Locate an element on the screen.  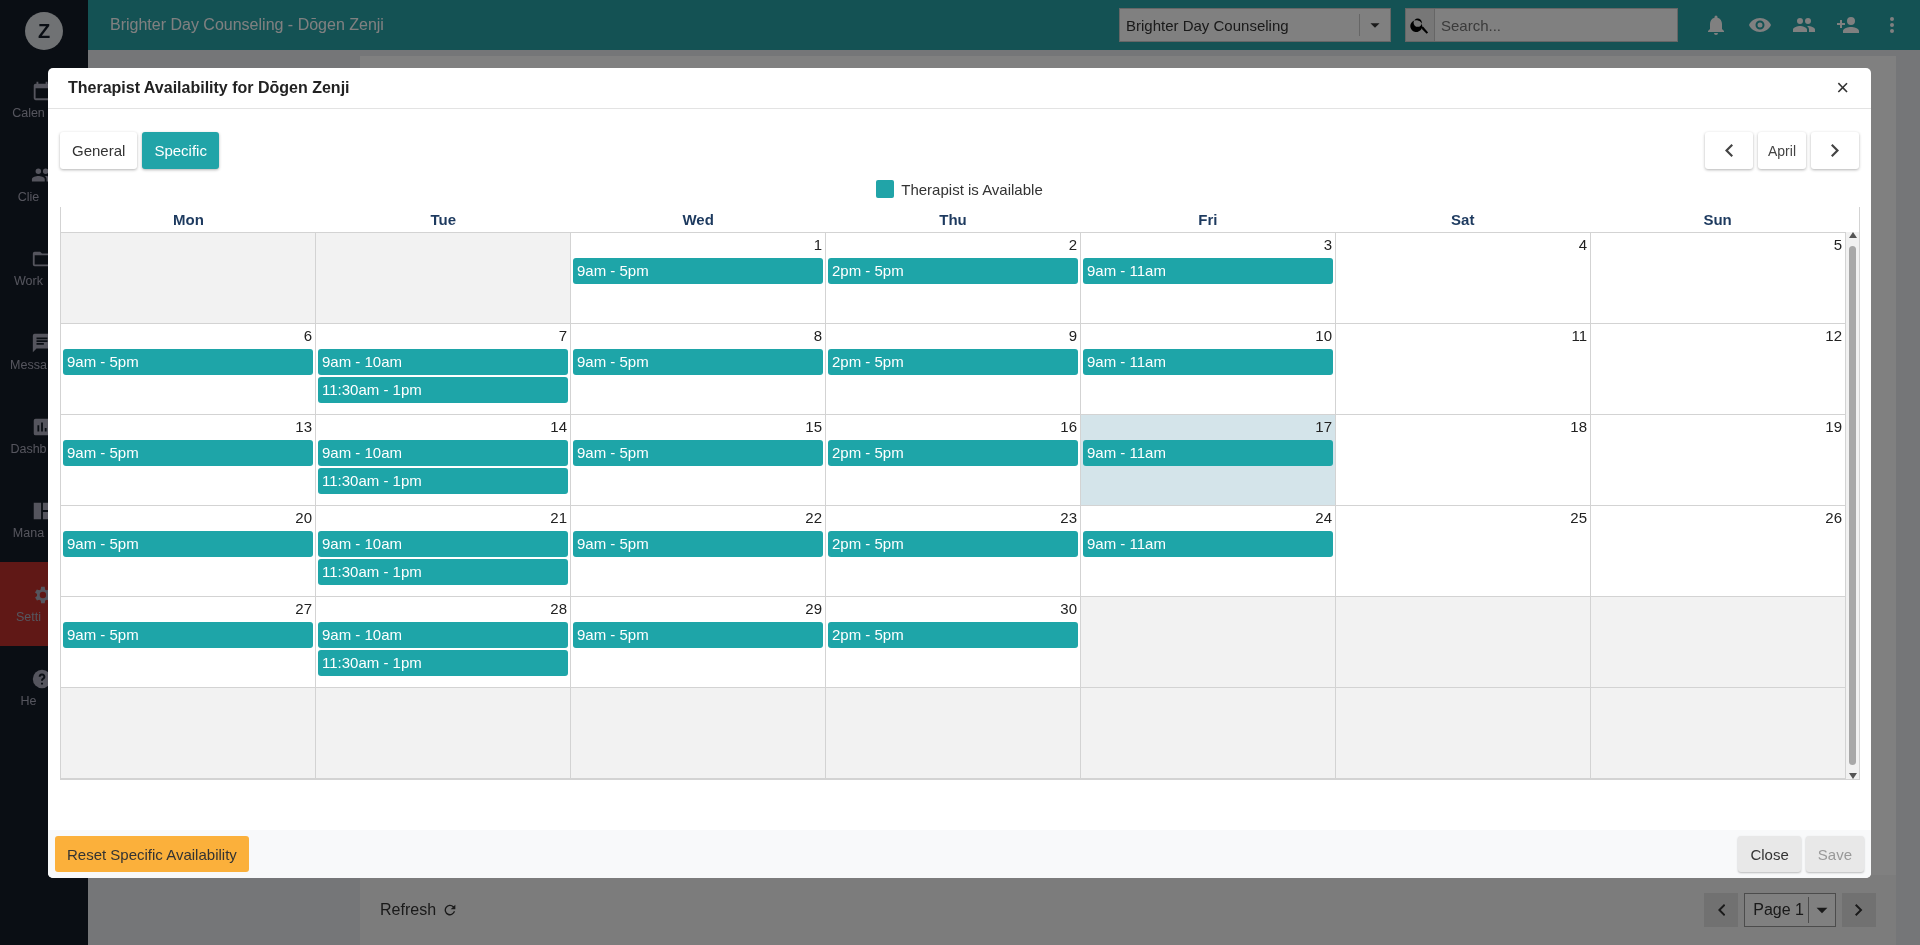
day-cell: 21 9am - 10am 11:30am - 1pm is located at coordinates (443, 551).